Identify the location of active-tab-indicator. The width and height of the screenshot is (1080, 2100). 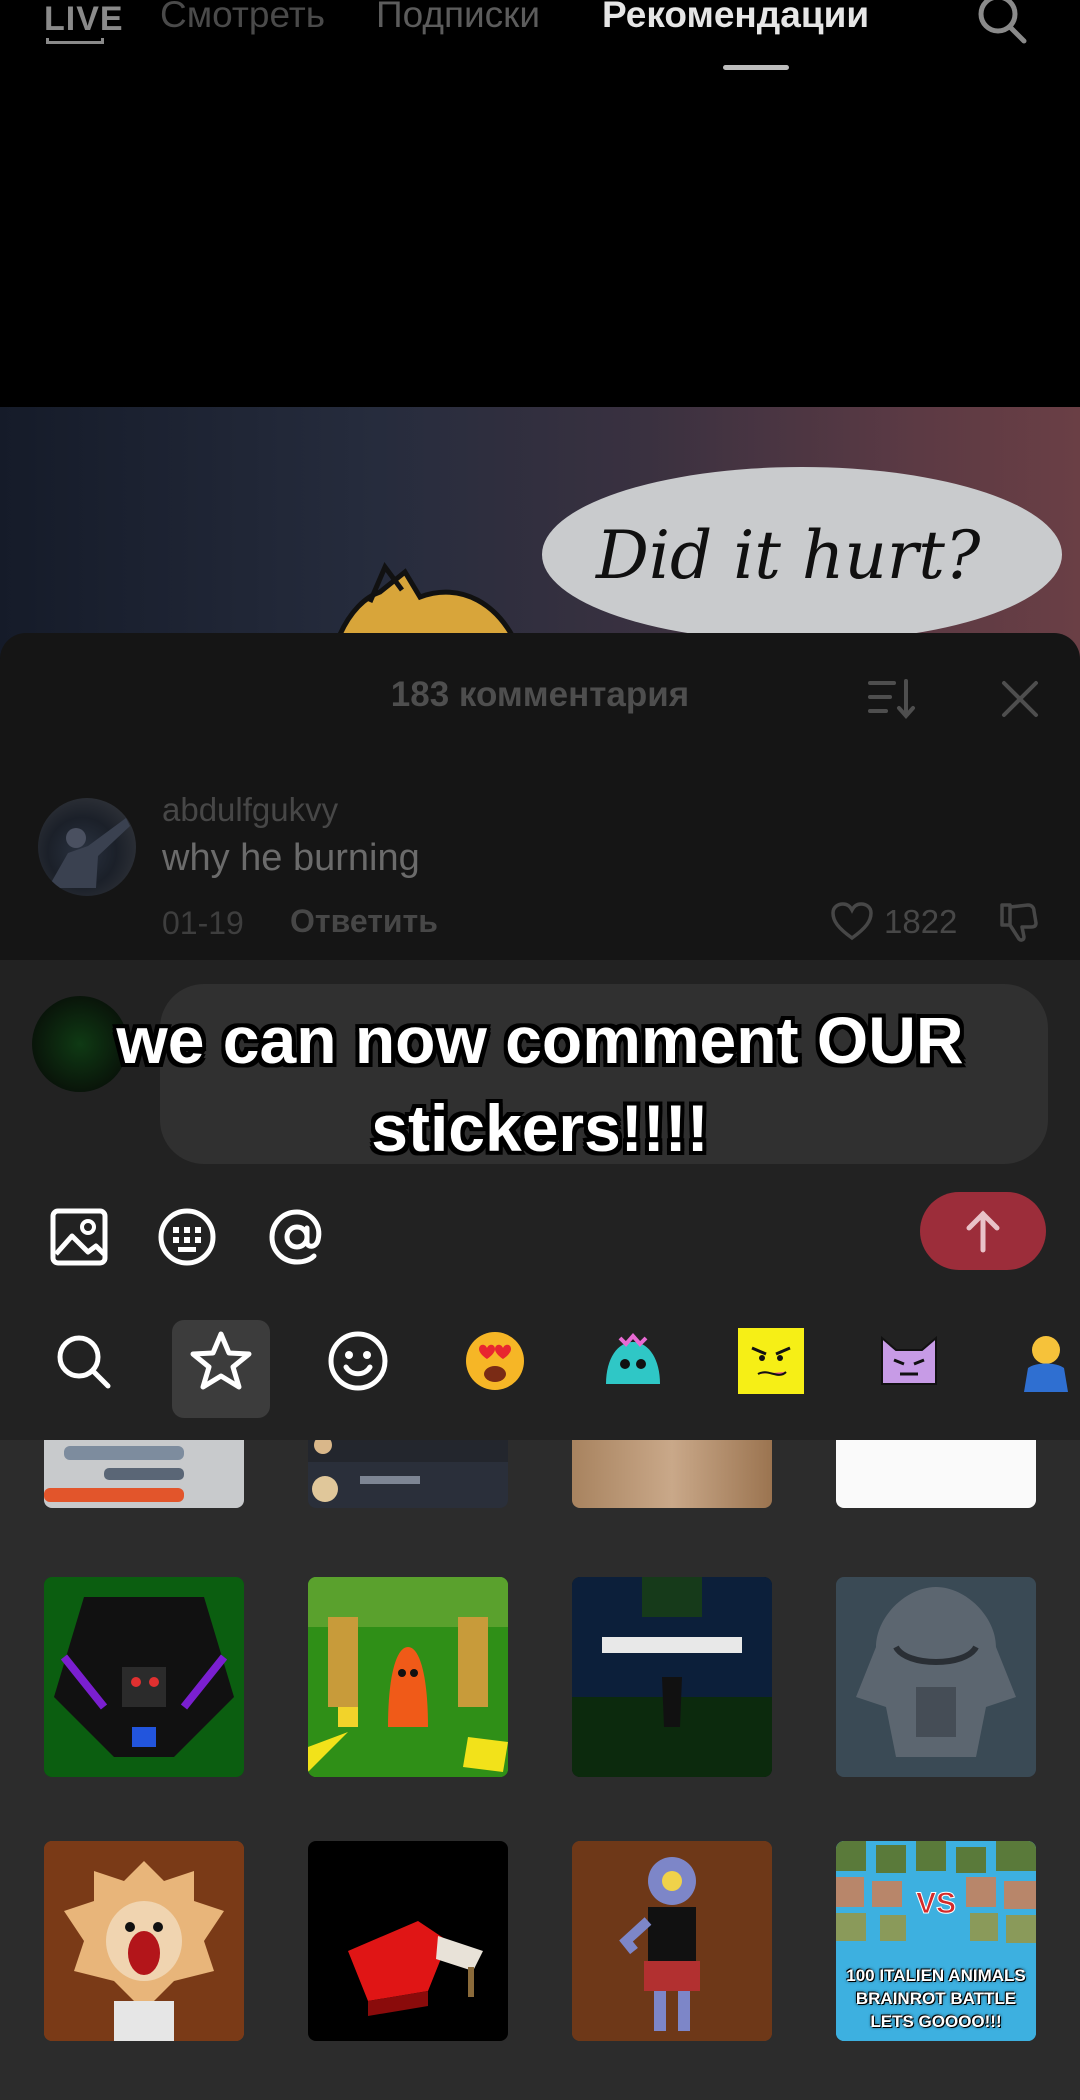
(756, 67).